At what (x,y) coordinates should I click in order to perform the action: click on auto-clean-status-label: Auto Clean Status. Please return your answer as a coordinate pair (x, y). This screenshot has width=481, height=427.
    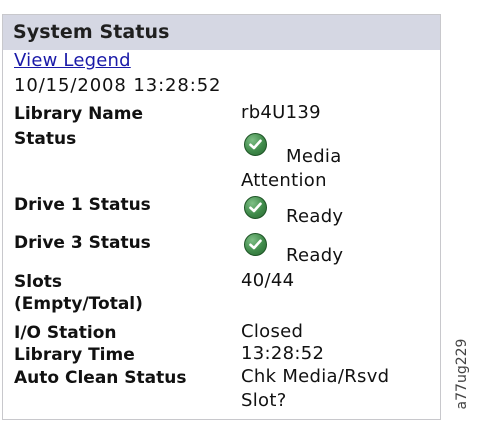
    Looking at the image, I should click on (100, 378).